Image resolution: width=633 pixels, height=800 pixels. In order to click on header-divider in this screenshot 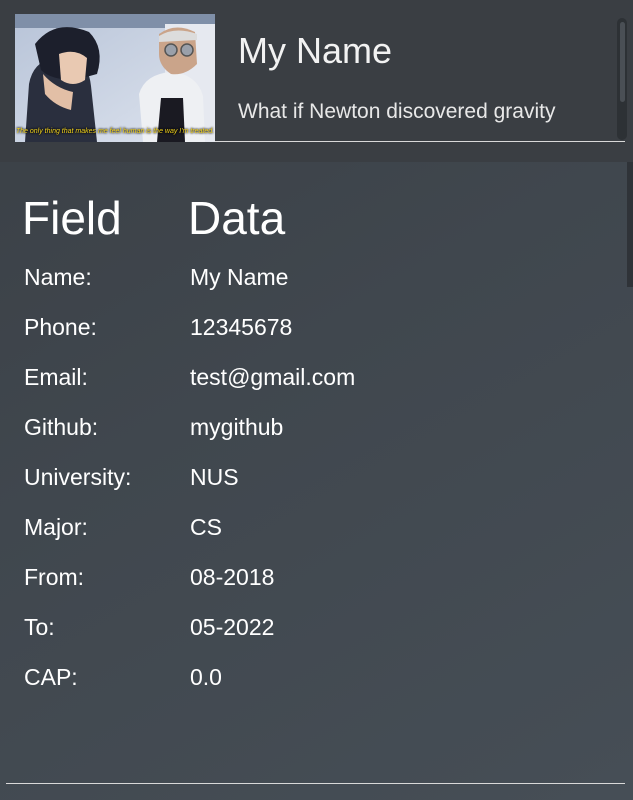, I will do `click(420, 141)`.